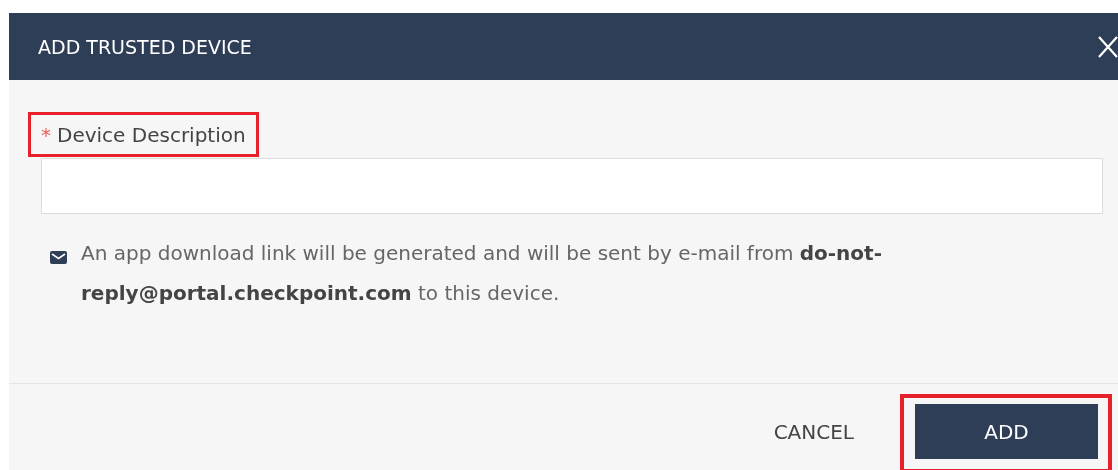  What do you see at coordinates (46, 134) in the screenshot?
I see `required-mark: *` at bounding box center [46, 134].